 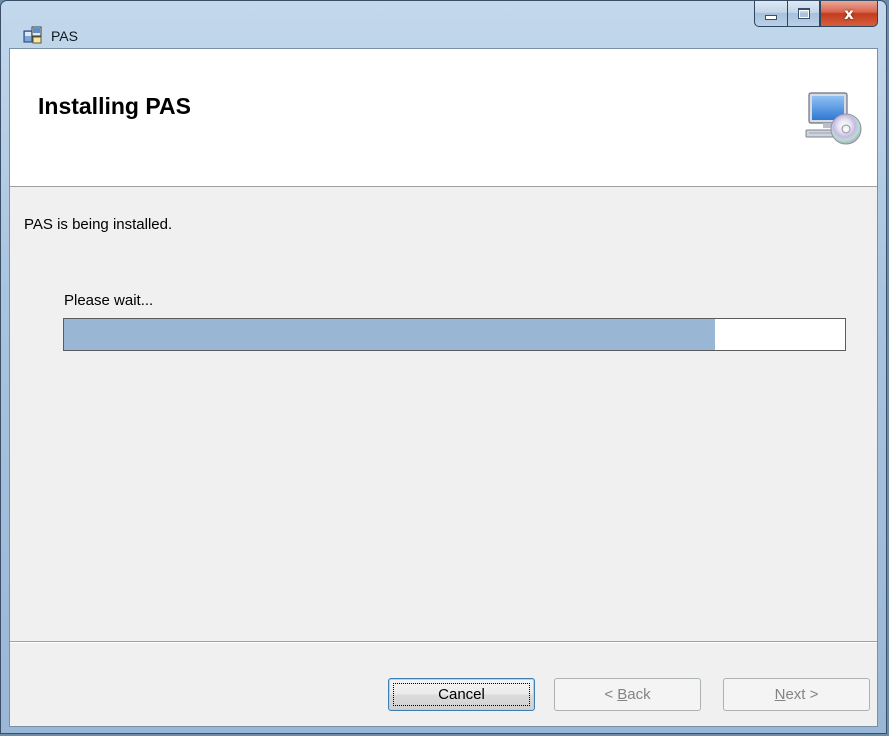 I want to click on focus-indicator, so click(x=461, y=694).